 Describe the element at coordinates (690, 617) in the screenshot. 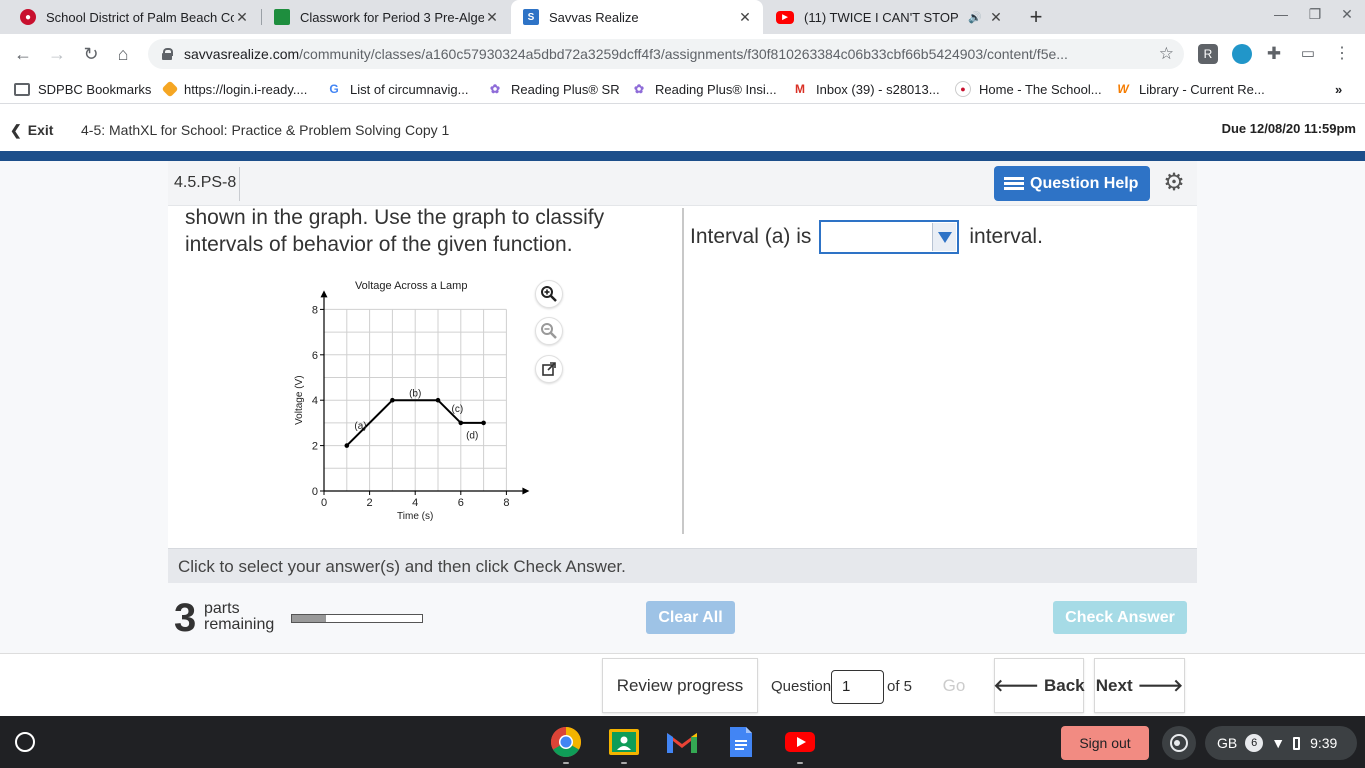

I see `clear-all-button: Clear All` at that location.